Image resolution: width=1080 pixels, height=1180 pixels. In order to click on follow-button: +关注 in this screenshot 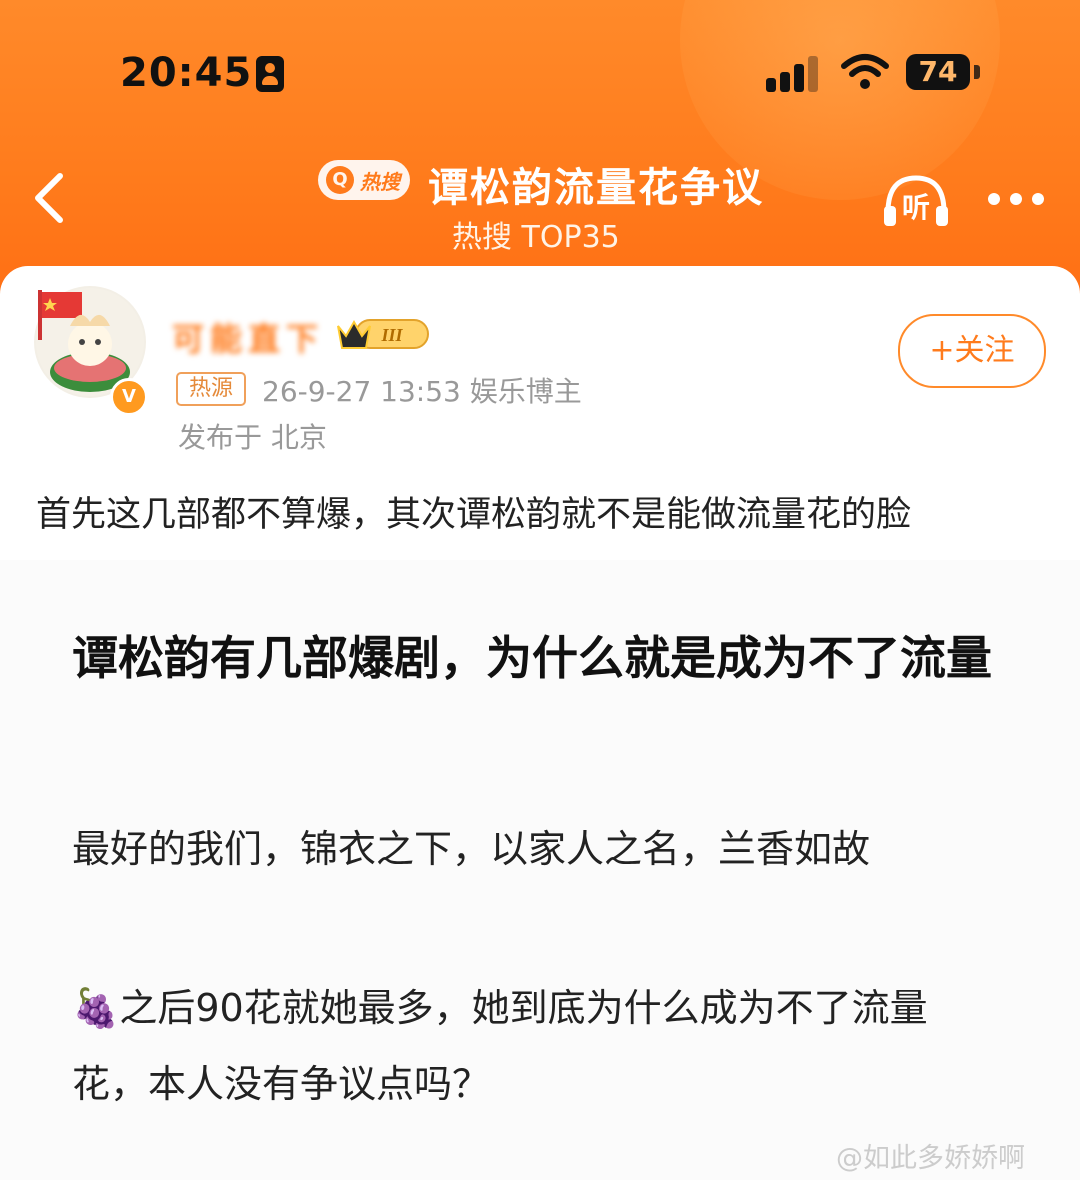, I will do `click(972, 351)`.